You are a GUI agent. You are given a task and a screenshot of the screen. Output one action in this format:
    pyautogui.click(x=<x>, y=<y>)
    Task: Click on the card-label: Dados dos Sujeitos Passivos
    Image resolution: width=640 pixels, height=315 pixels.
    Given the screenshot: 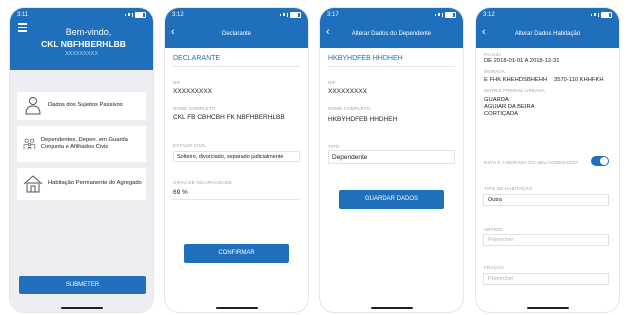 What is the action you would take?
    pyautogui.click(x=85, y=105)
    